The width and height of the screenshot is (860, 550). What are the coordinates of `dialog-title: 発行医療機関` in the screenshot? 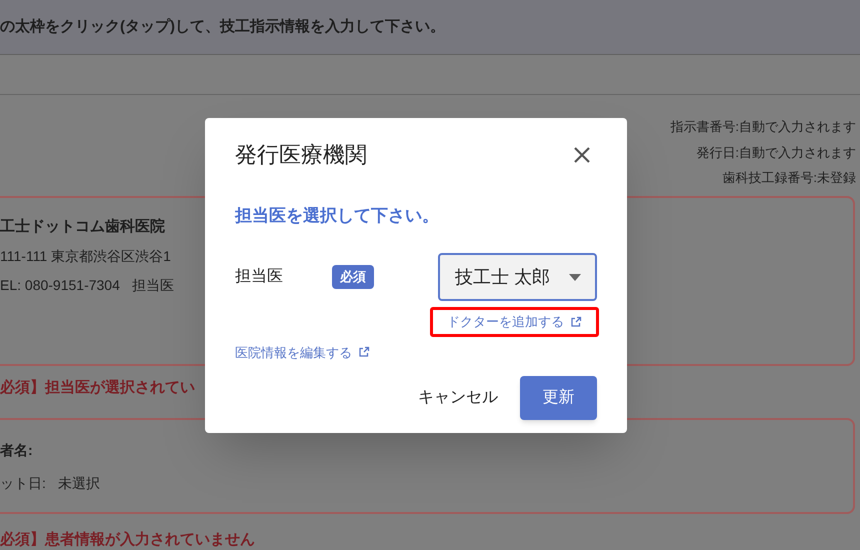 It's located at (301, 155).